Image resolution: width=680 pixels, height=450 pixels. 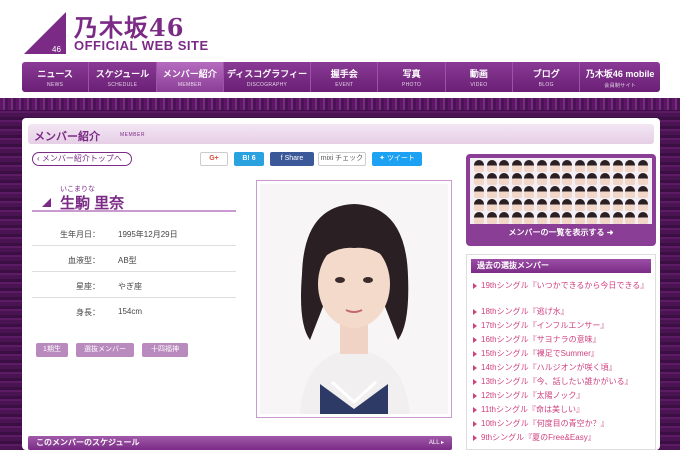 What do you see at coordinates (88, 442) in the screenshot?
I see `schedule-title: このメンバーのスケジュール` at bounding box center [88, 442].